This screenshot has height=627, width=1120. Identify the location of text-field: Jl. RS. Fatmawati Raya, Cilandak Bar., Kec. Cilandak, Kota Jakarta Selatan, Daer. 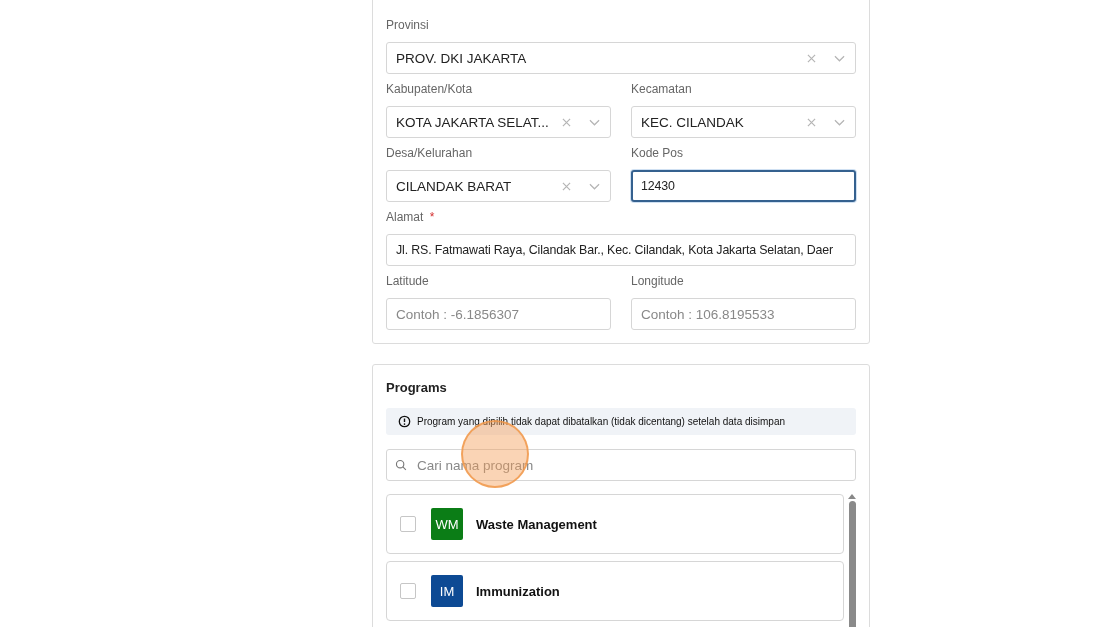
(621, 250).